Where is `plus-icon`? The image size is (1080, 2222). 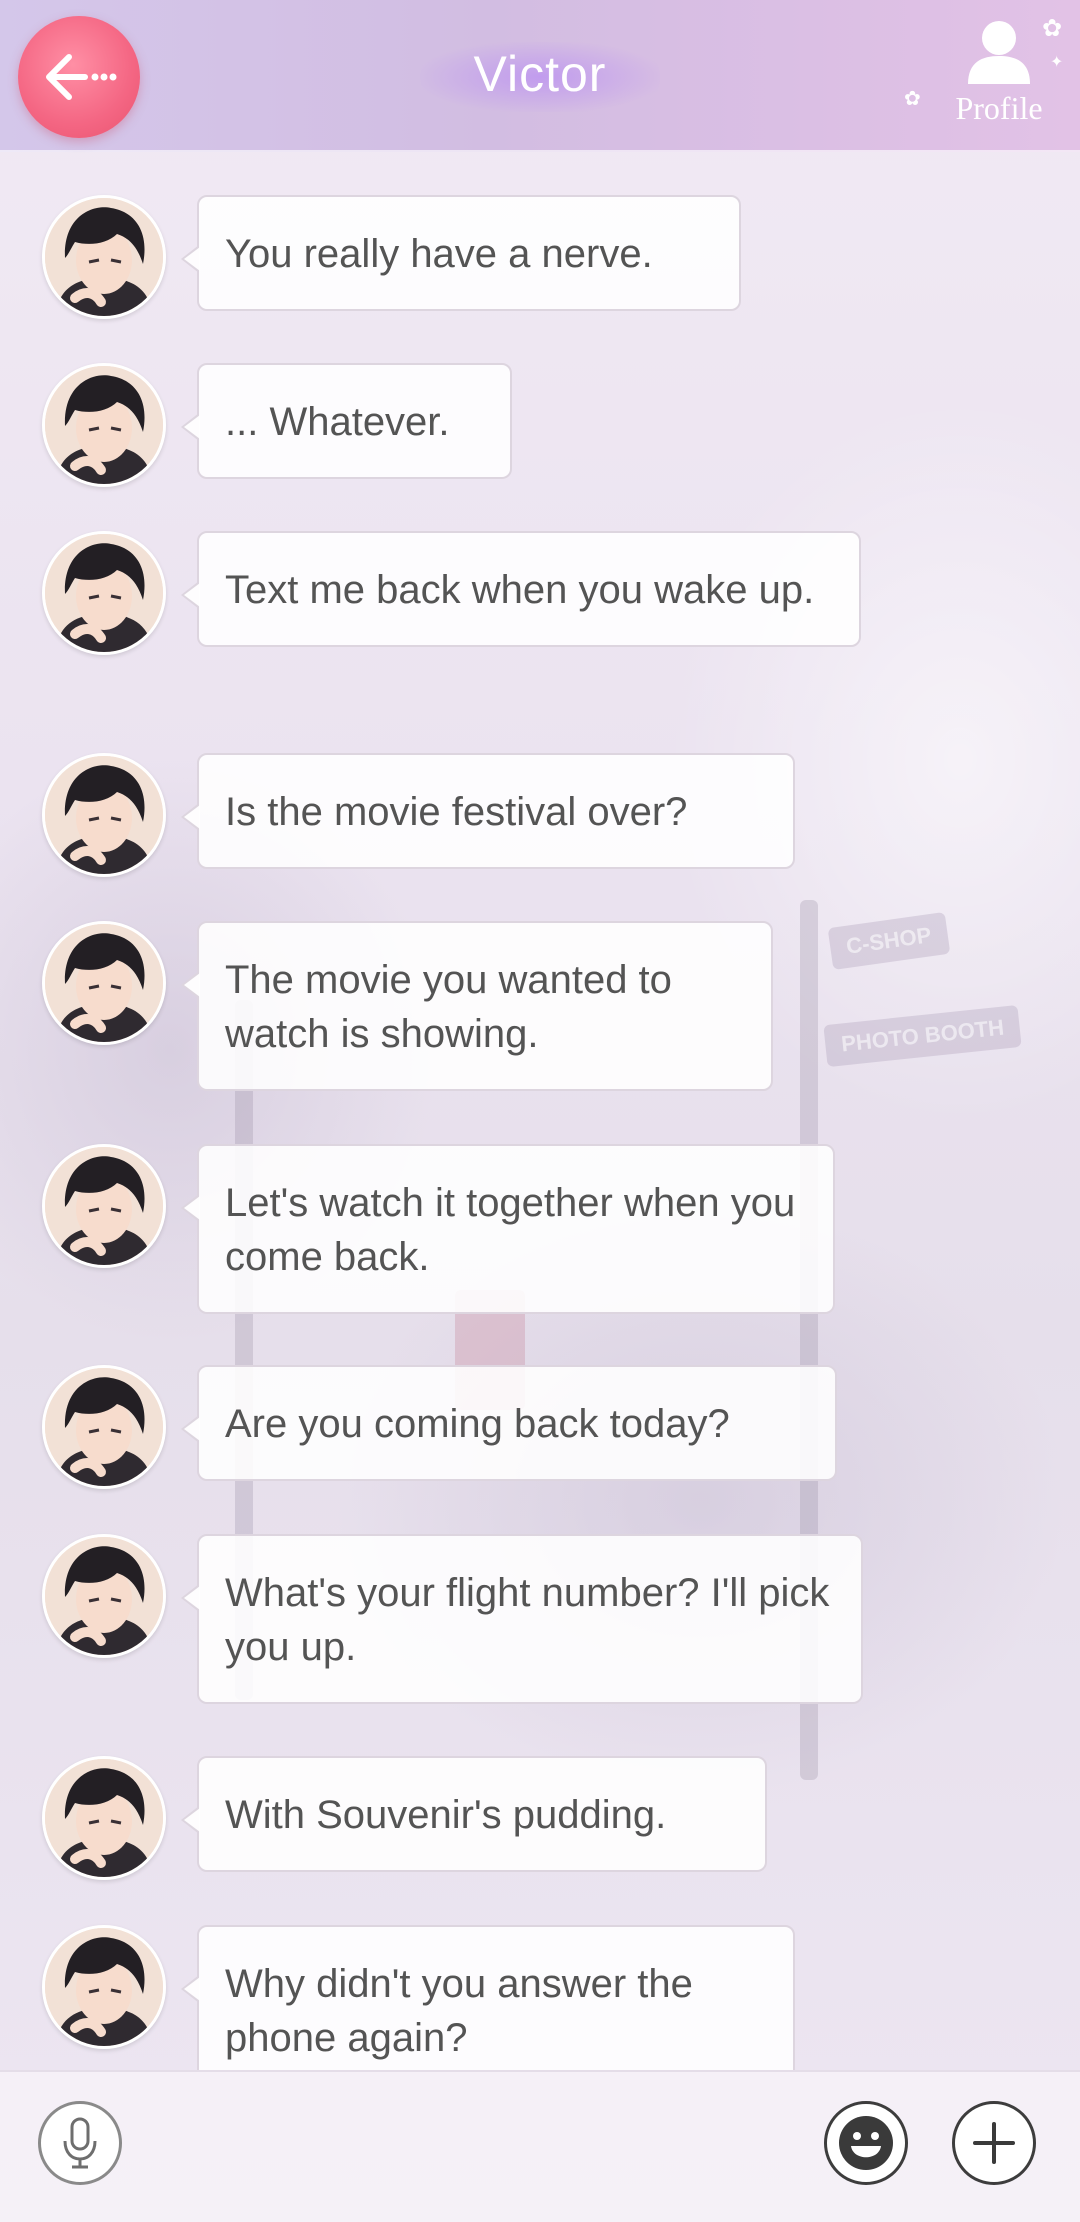 plus-icon is located at coordinates (994, 2143).